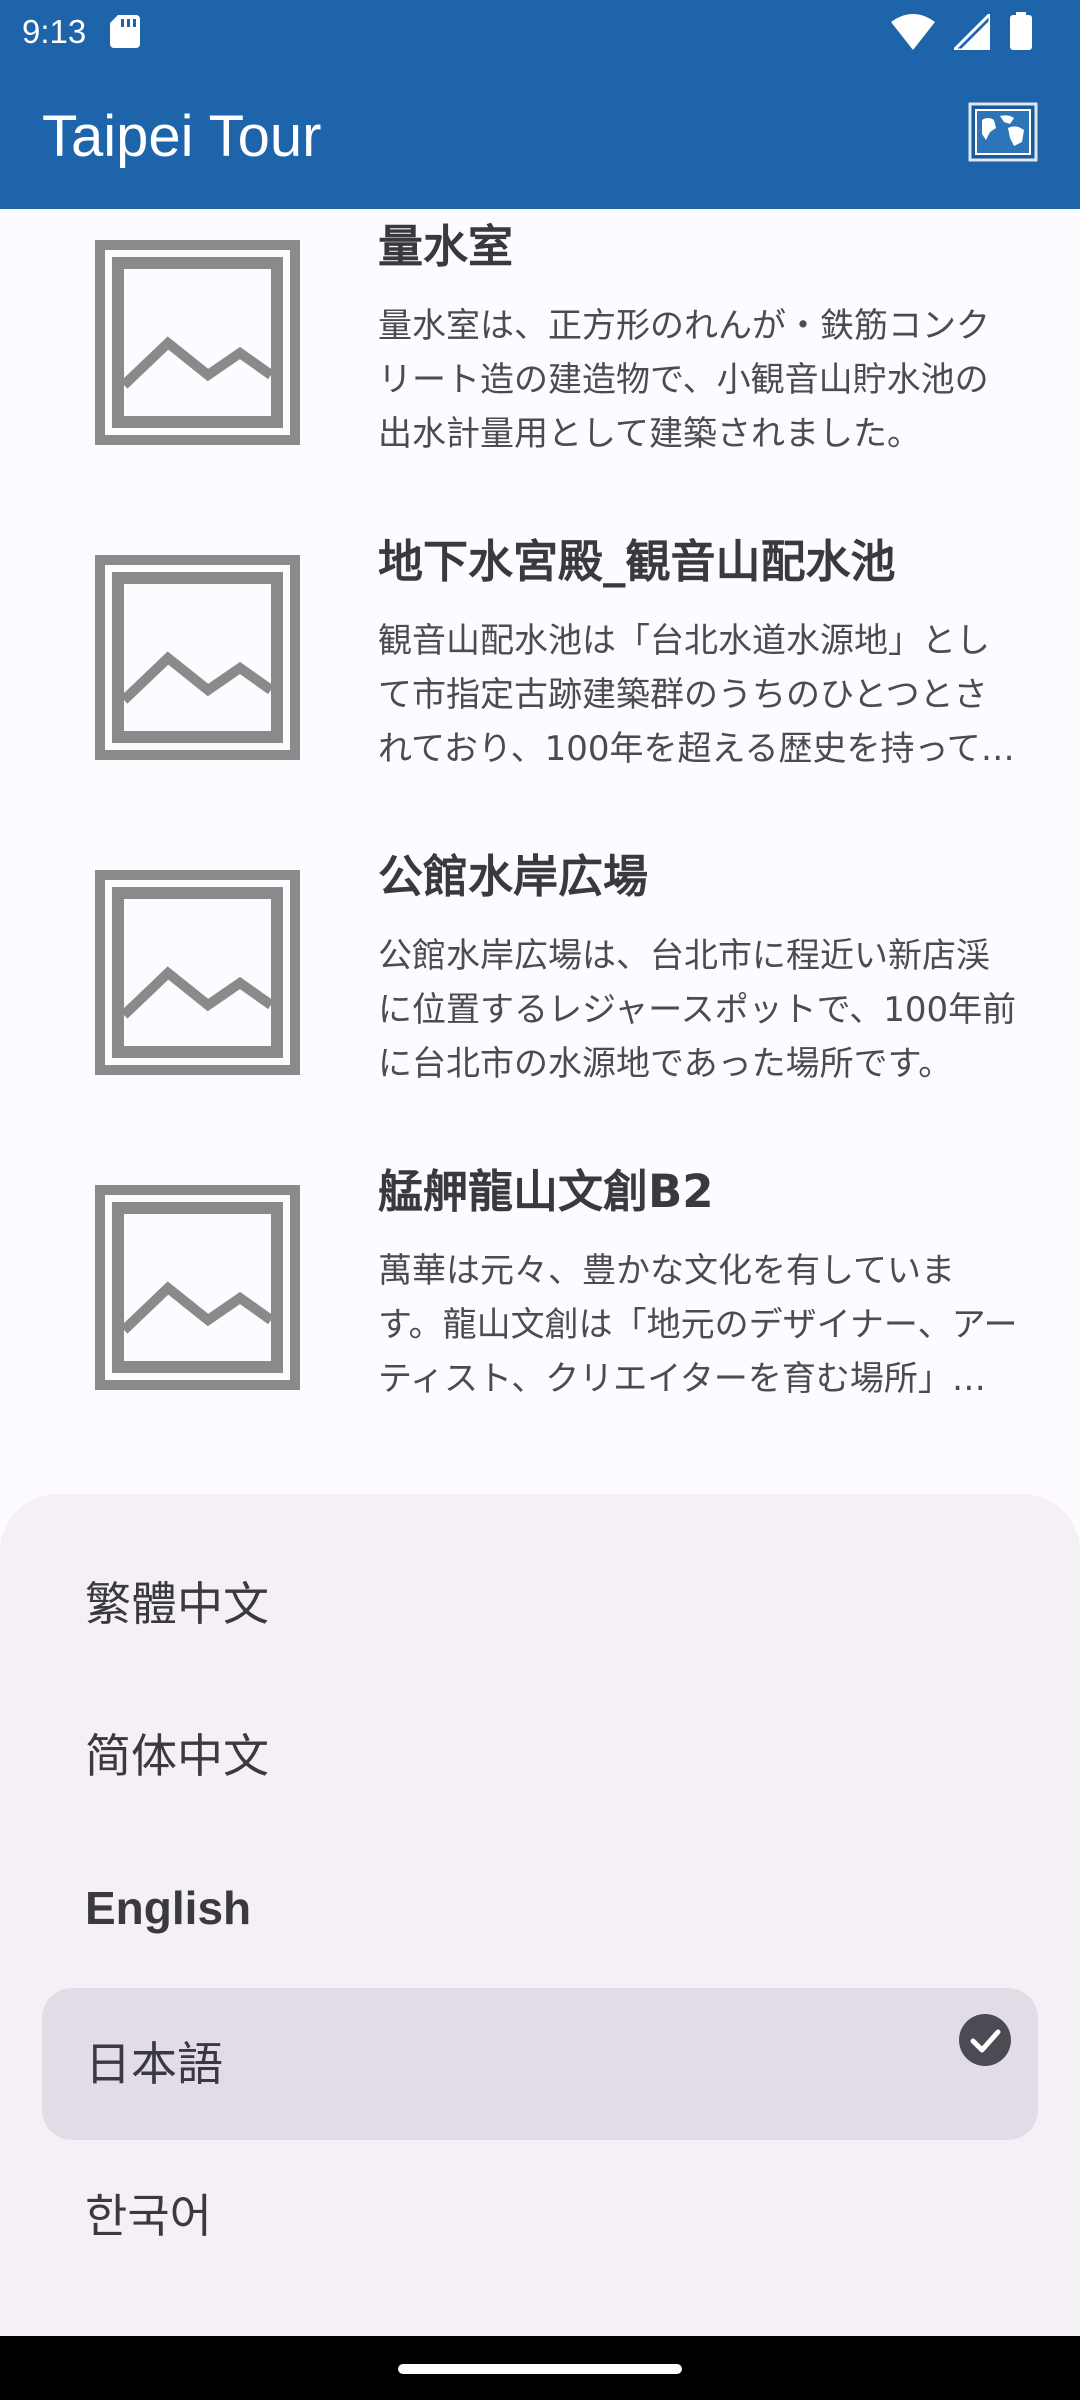 The height and width of the screenshot is (2400, 1080). I want to click on language-label: English, so click(168, 1908).